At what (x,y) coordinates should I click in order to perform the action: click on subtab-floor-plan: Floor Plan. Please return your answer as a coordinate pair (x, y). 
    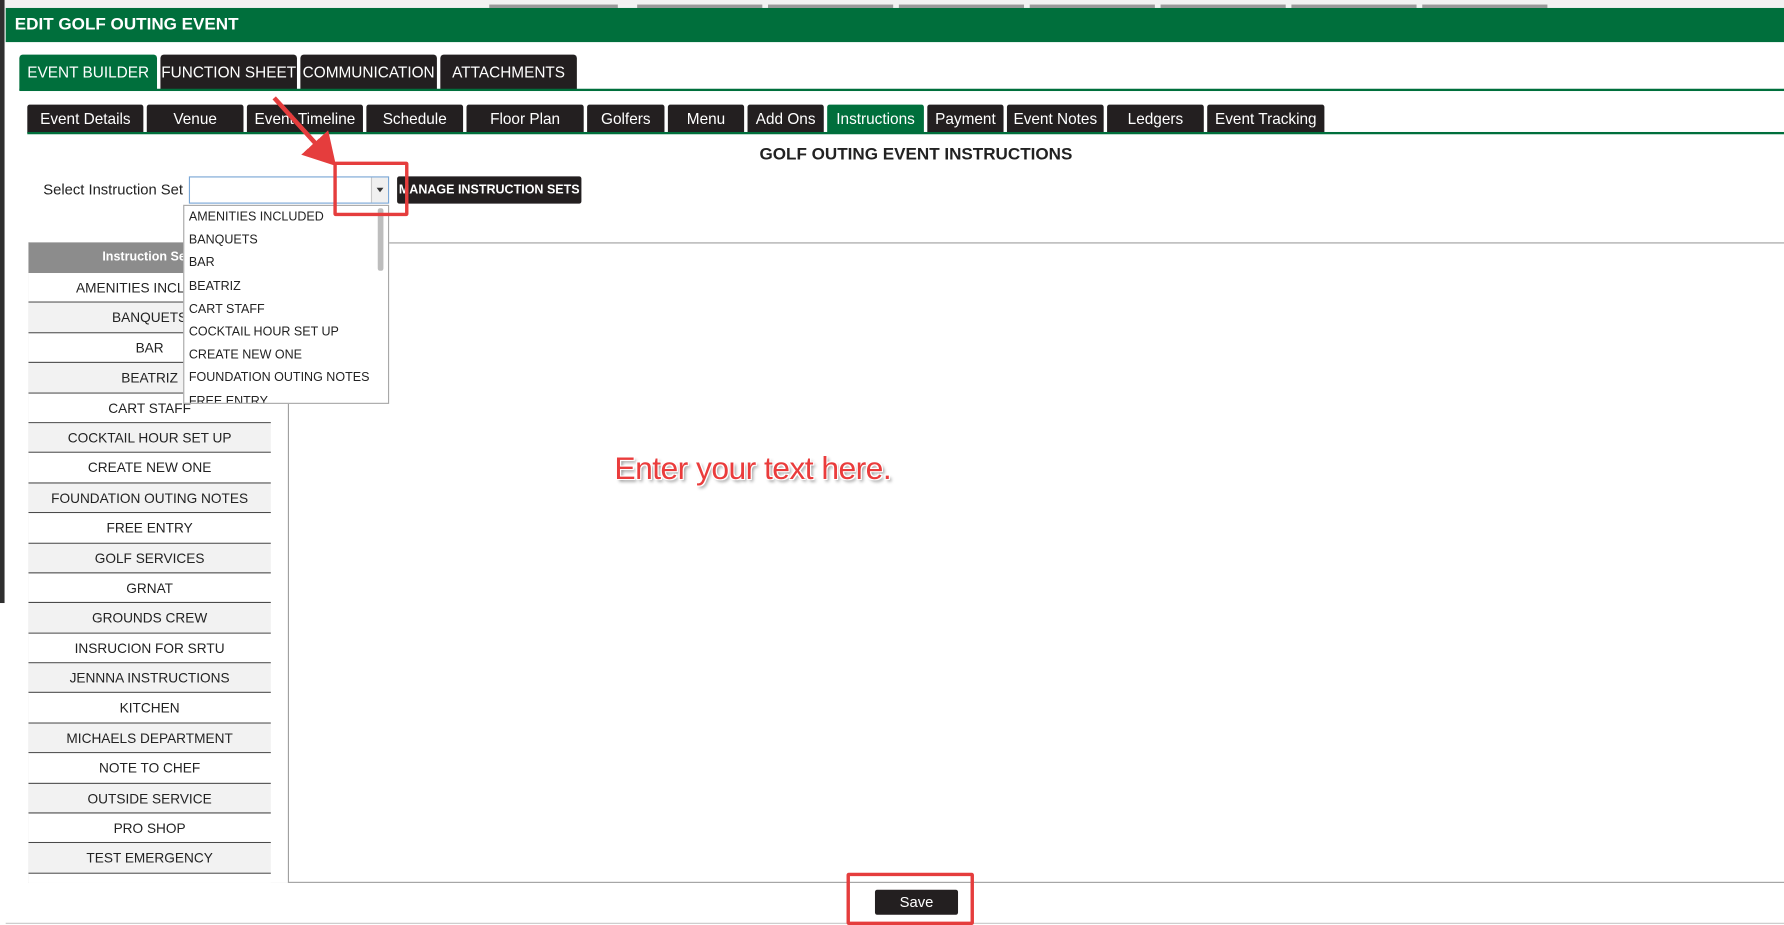
    Looking at the image, I should click on (525, 119).